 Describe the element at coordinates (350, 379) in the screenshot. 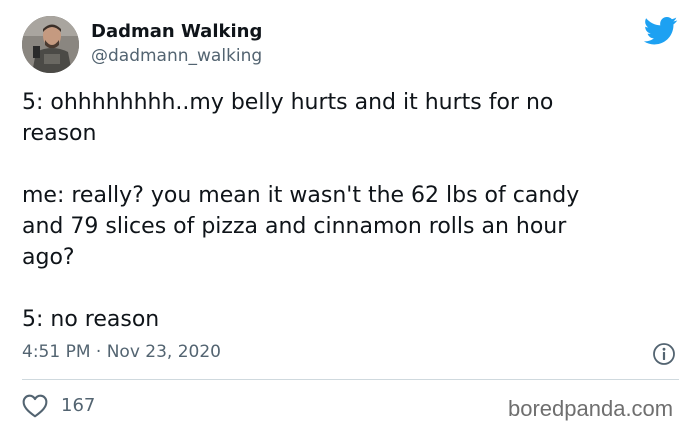

I see `divider` at that location.